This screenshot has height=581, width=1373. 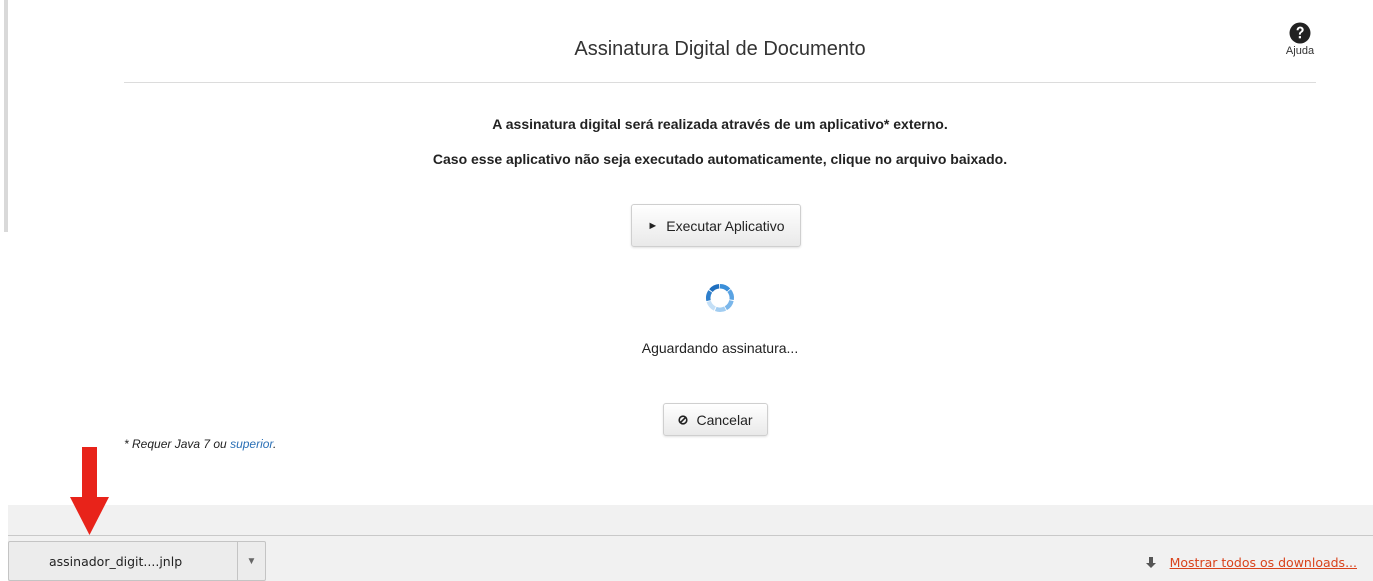 What do you see at coordinates (1300, 33) in the screenshot?
I see `question-circle-icon` at bounding box center [1300, 33].